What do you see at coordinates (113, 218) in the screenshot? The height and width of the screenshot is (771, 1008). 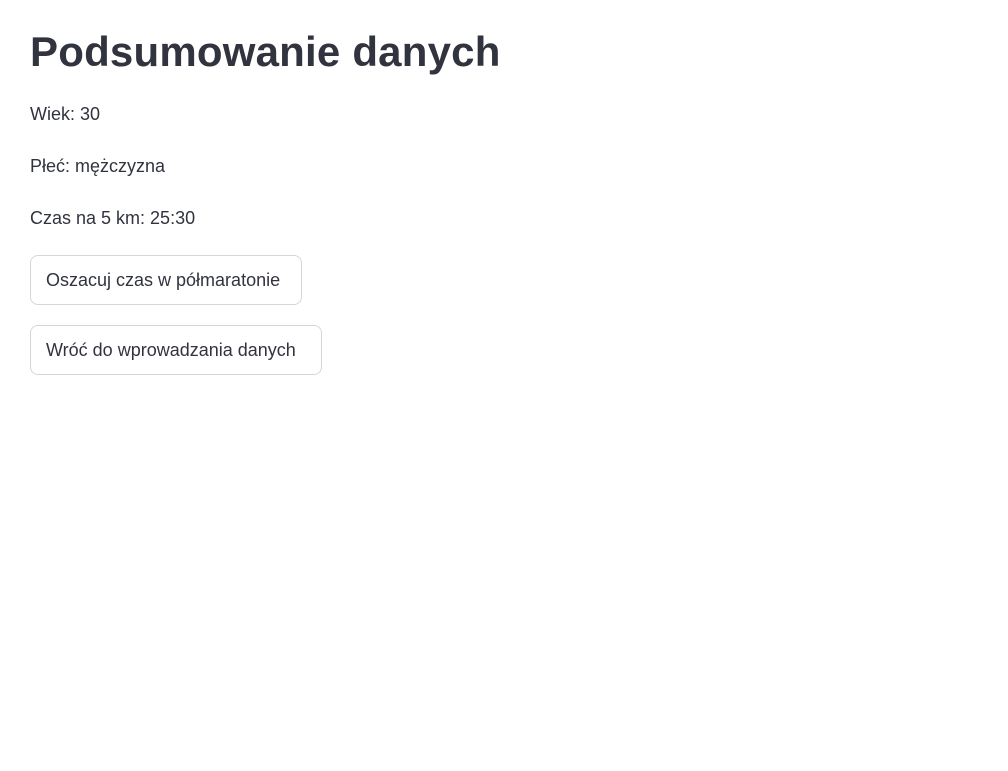 I see `five-km-time-text: Czas na 5 km: 25:30` at bounding box center [113, 218].